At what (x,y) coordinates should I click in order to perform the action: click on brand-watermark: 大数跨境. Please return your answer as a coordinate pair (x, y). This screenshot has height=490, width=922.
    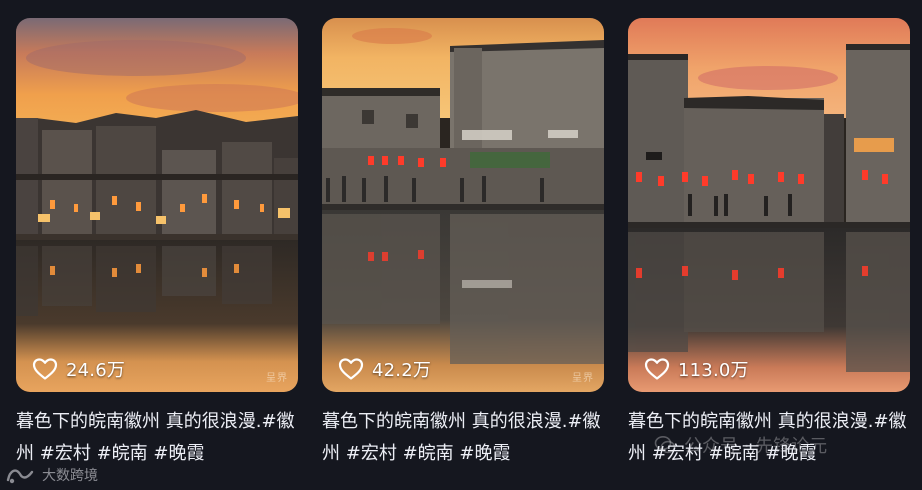
    Looking at the image, I should click on (51, 475).